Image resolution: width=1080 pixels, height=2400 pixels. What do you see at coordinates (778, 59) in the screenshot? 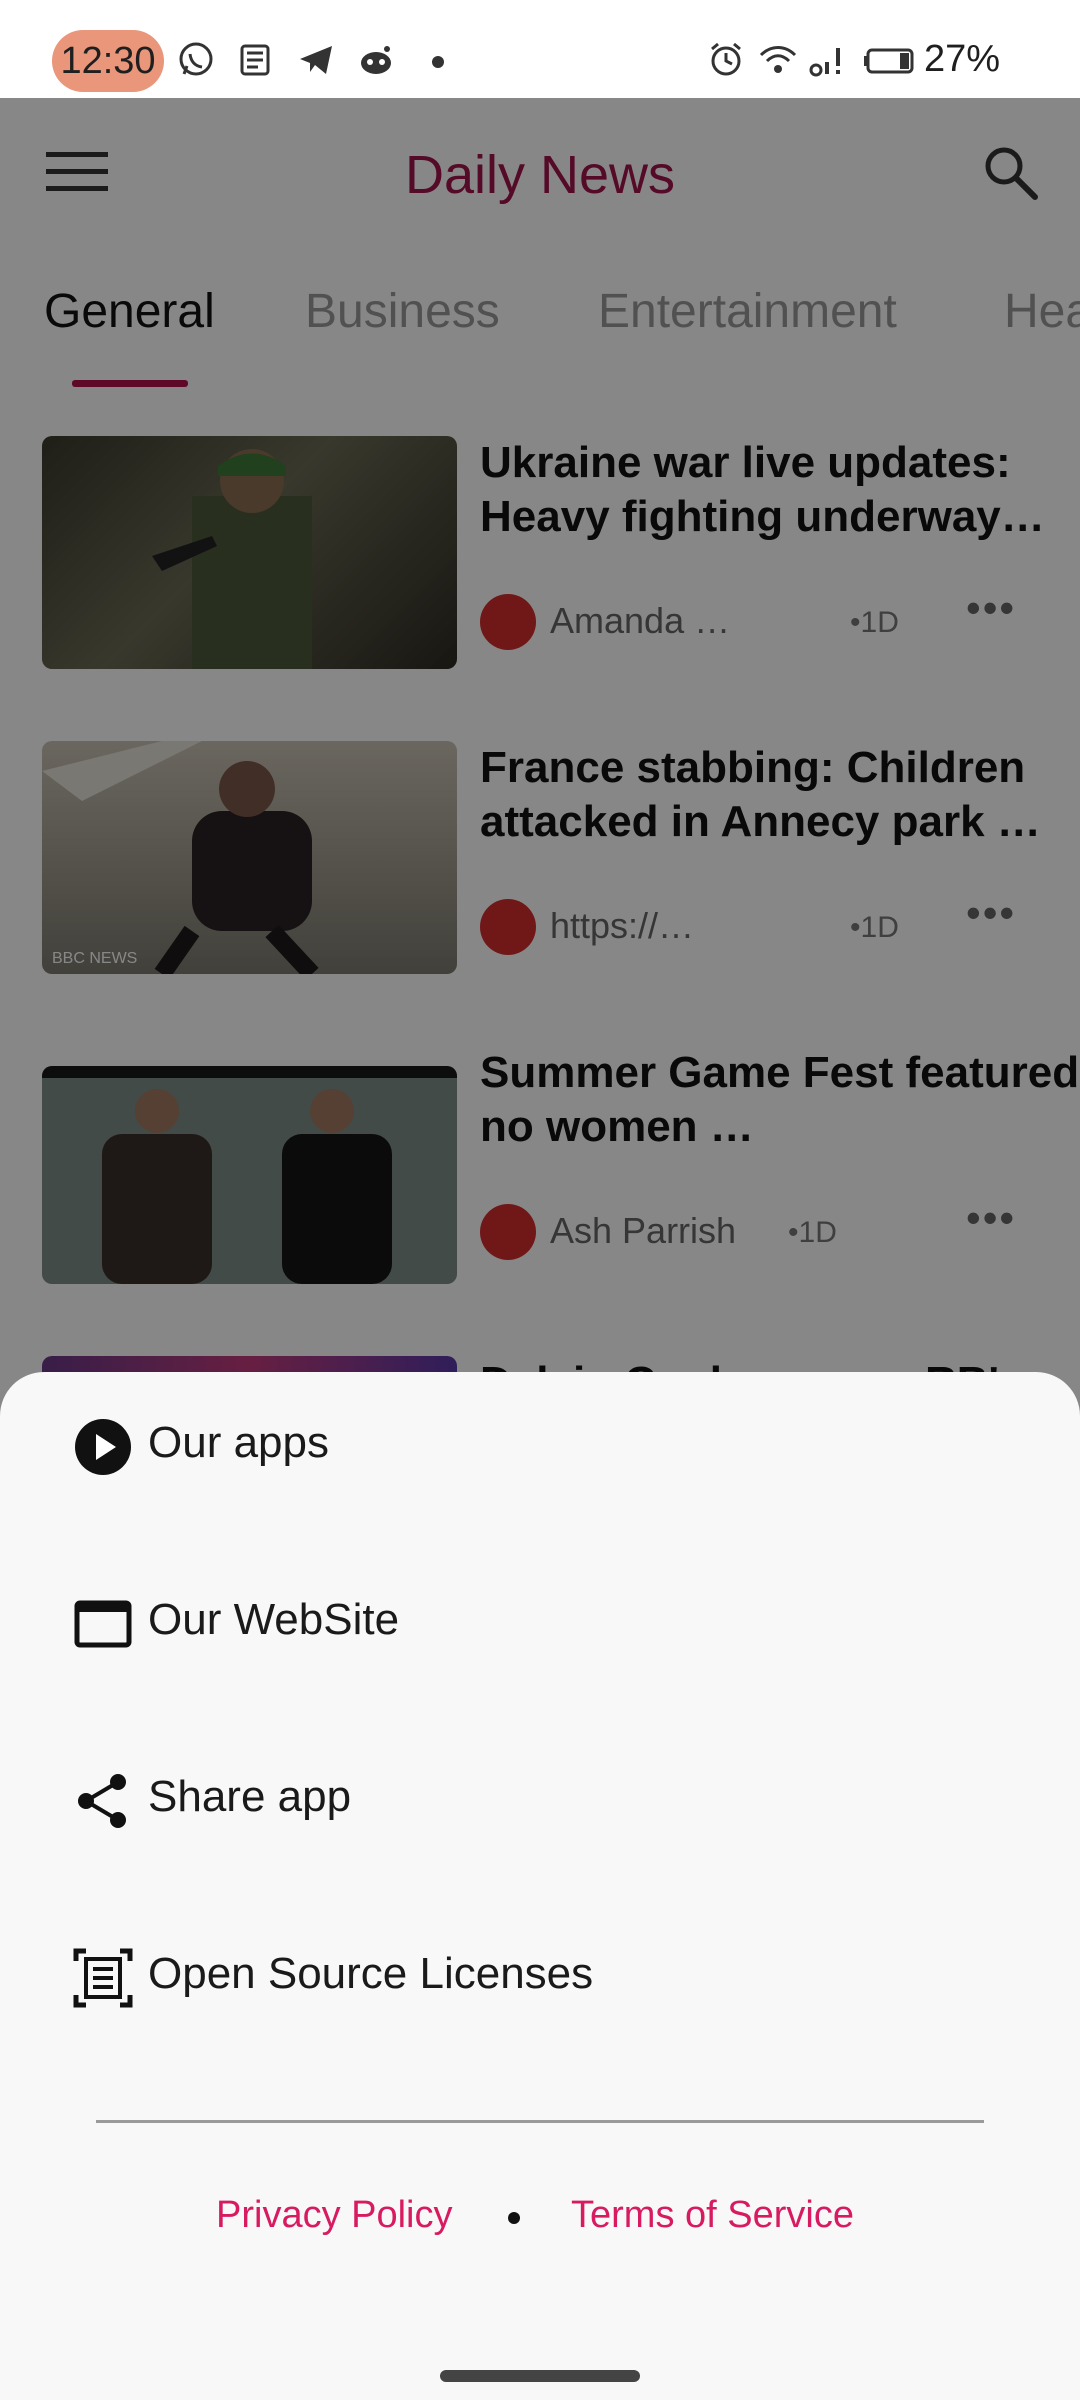
I see `wifi-icon` at bounding box center [778, 59].